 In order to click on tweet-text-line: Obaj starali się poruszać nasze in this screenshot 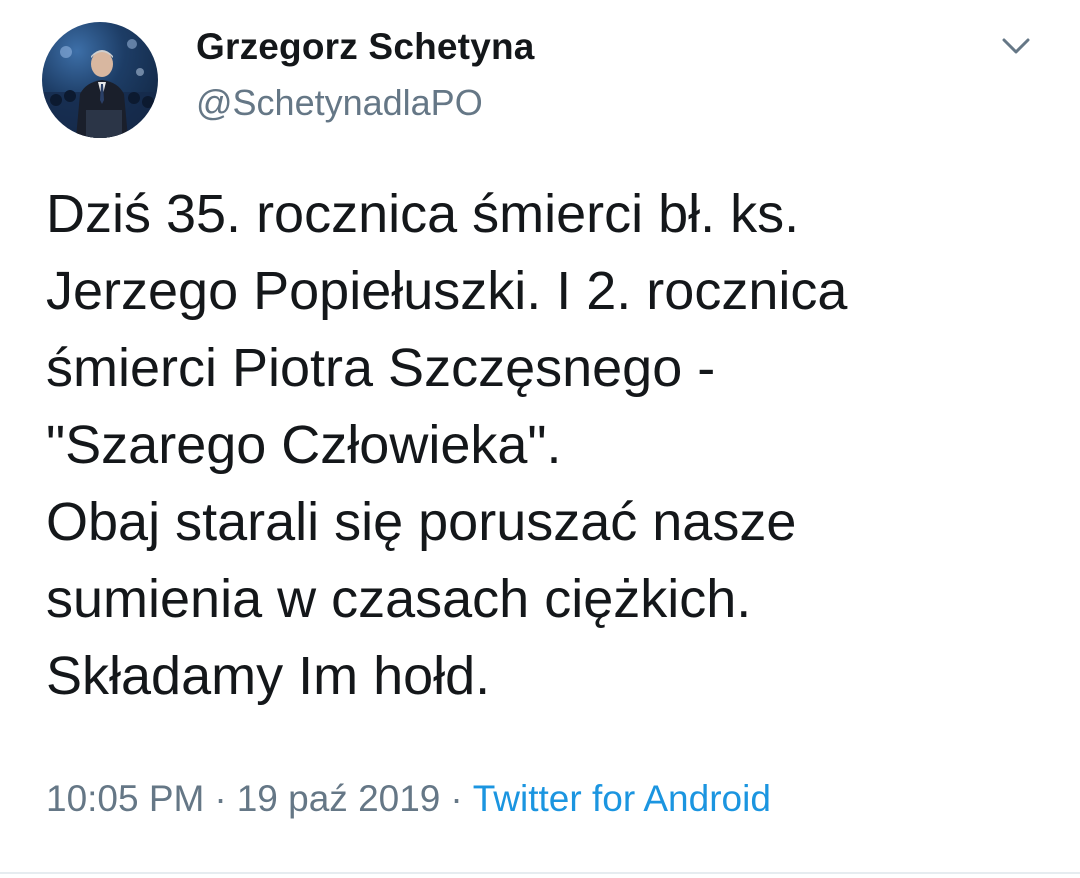, I will do `click(421, 522)`.